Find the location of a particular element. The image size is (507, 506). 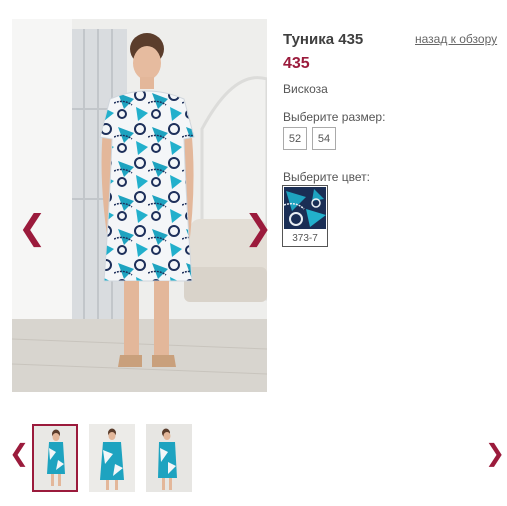

main-prev-arrow-icon: ❮ is located at coordinates (32, 228).